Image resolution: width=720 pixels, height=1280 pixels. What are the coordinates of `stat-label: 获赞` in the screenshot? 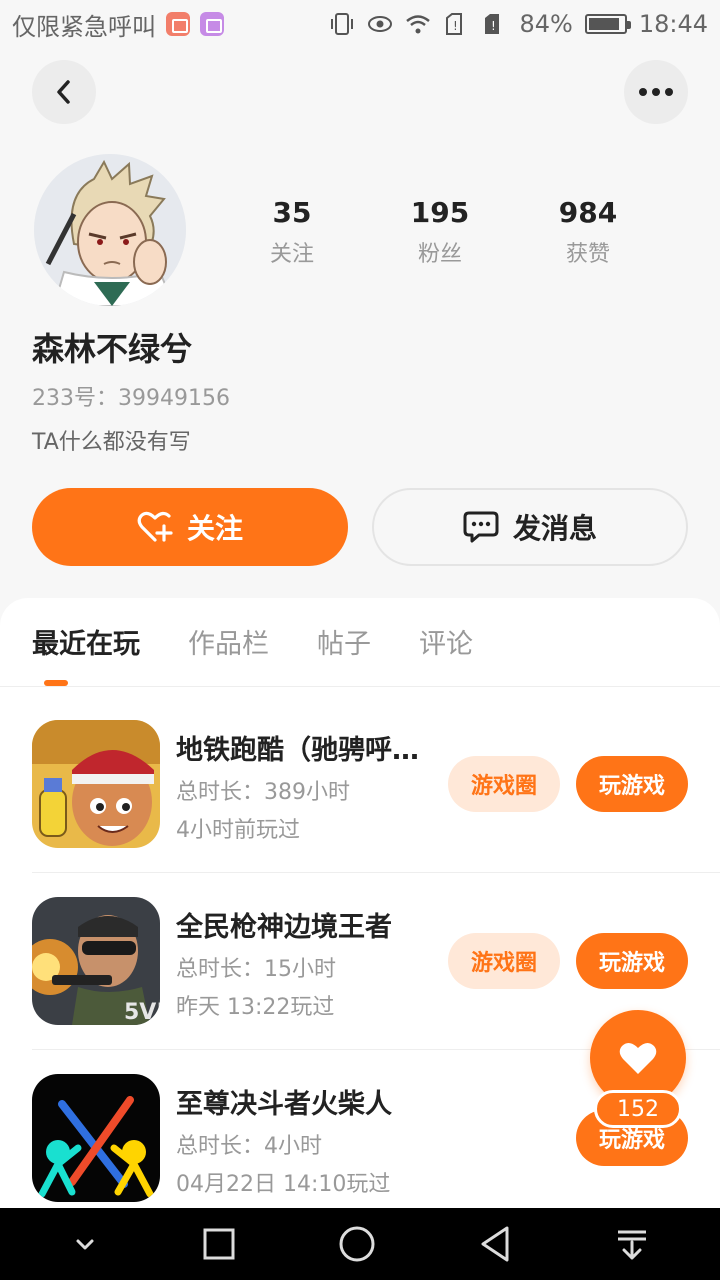 It's located at (587, 254).